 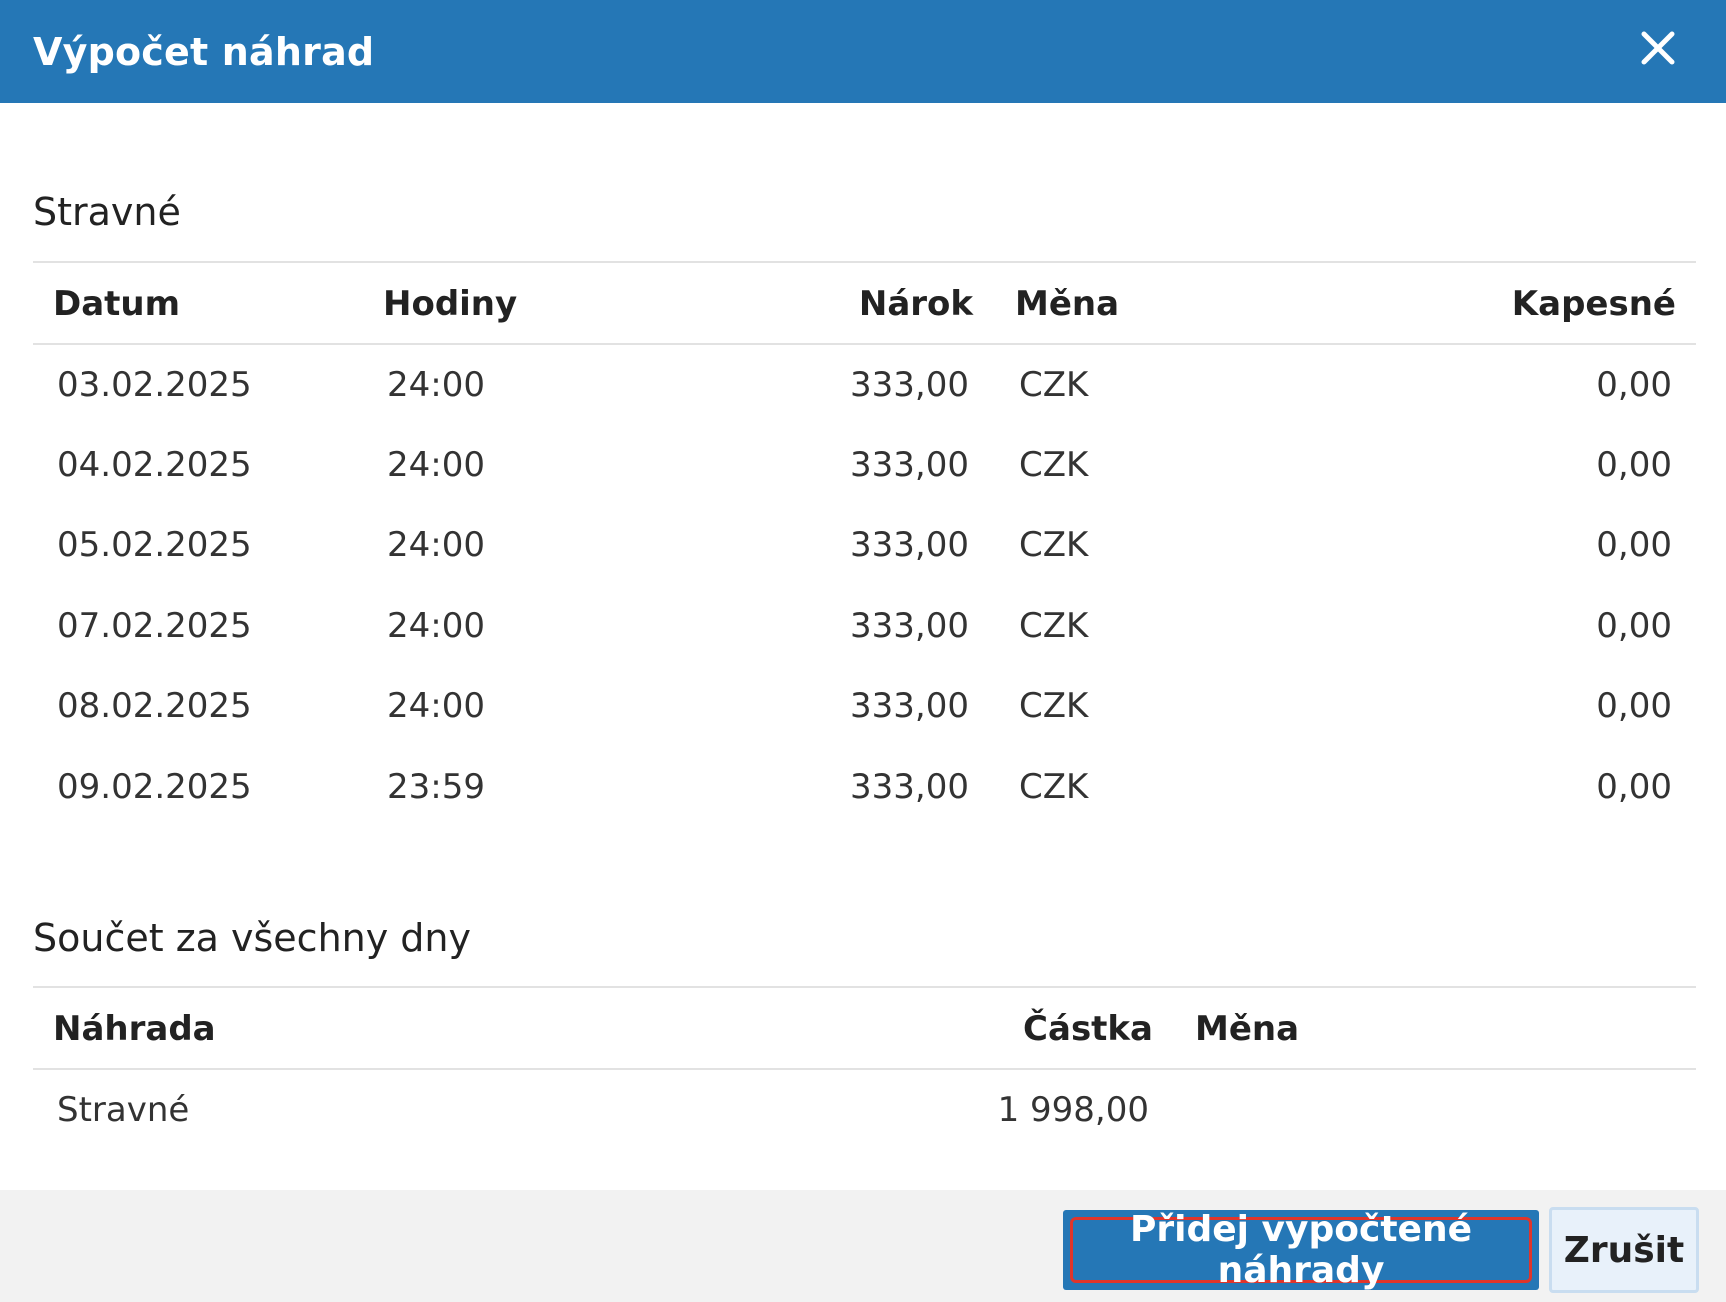 What do you see at coordinates (1658, 48) in the screenshot?
I see `close-icon` at bounding box center [1658, 48].